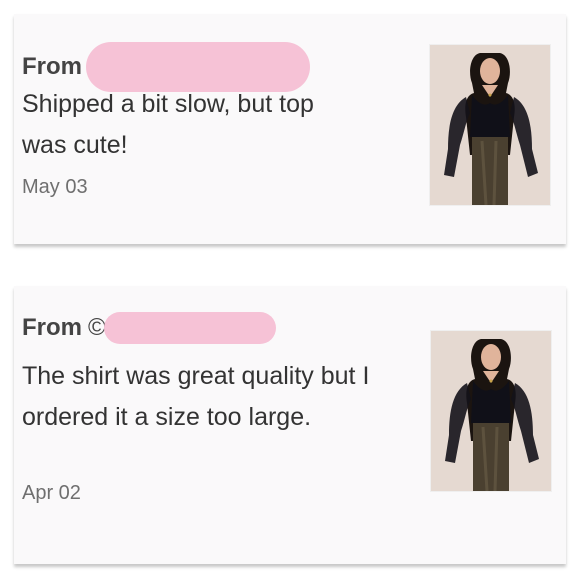 Image resolution: width=580 pixels, height=580 pixels. I want to click on review-date: Apr 02, so click(51, 493).